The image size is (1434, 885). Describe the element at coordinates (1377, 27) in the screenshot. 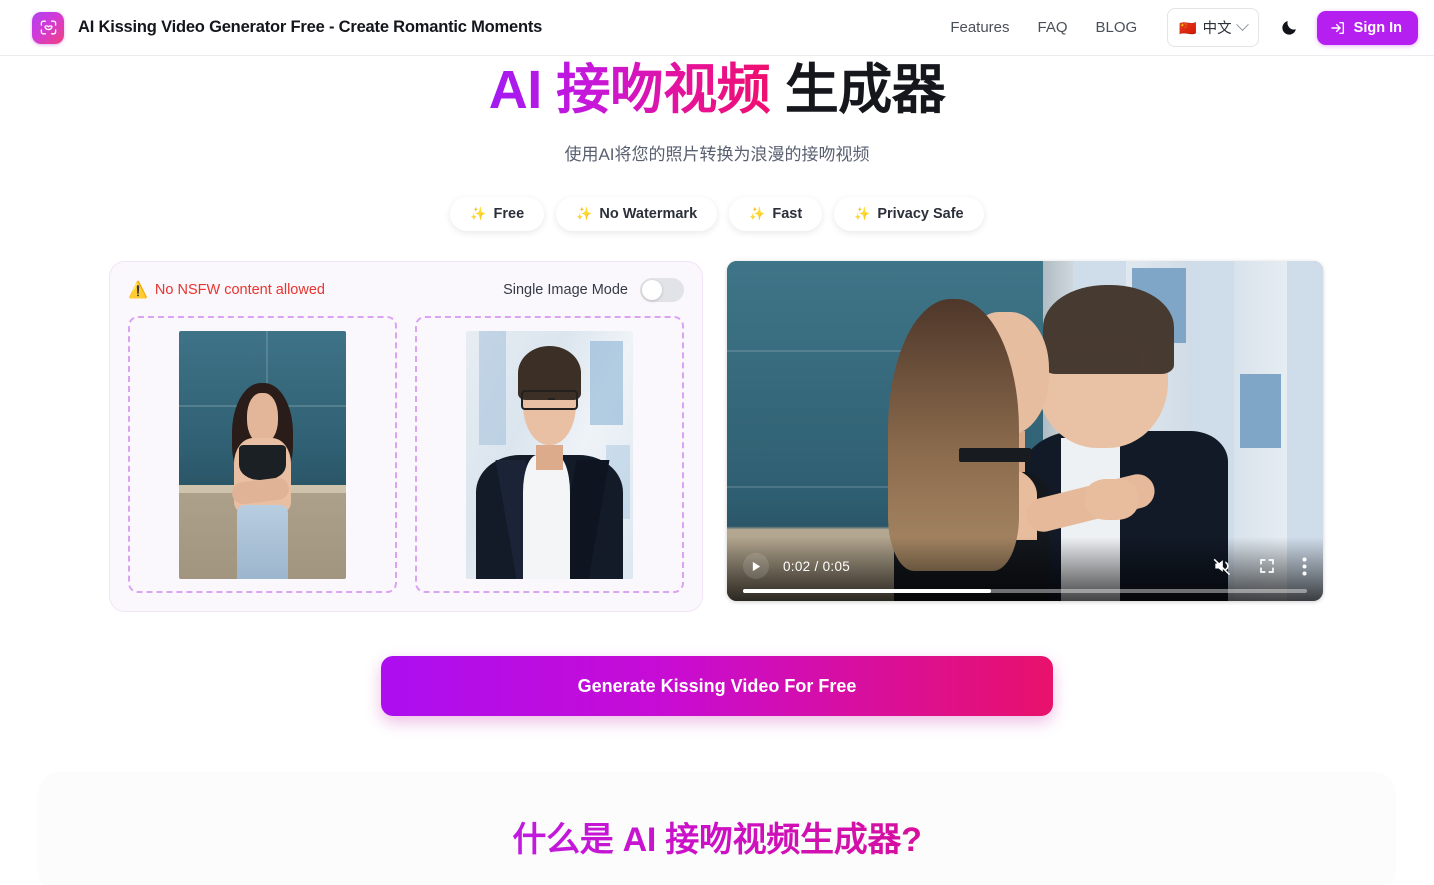

I see `sign-in-label: Sign In` at that location.